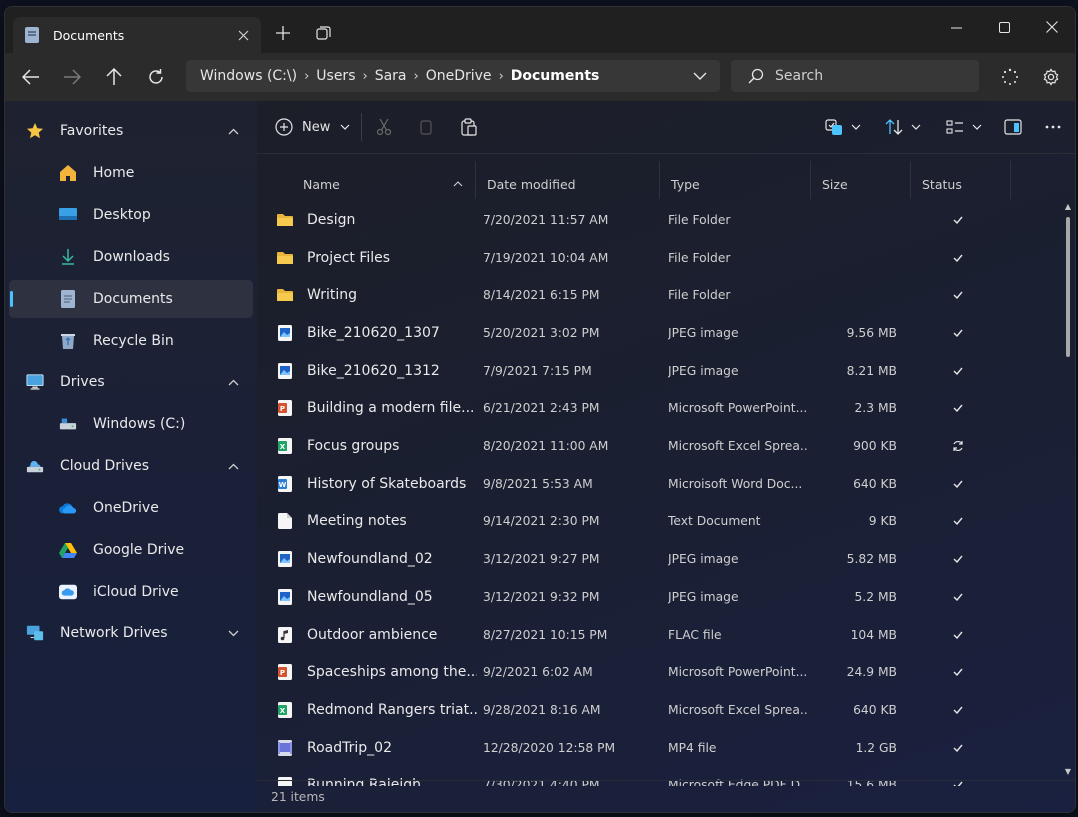 The image size is (1078, 817). I want to click on sidebar-item-google-drive: Google Drive, so click(131, 550).